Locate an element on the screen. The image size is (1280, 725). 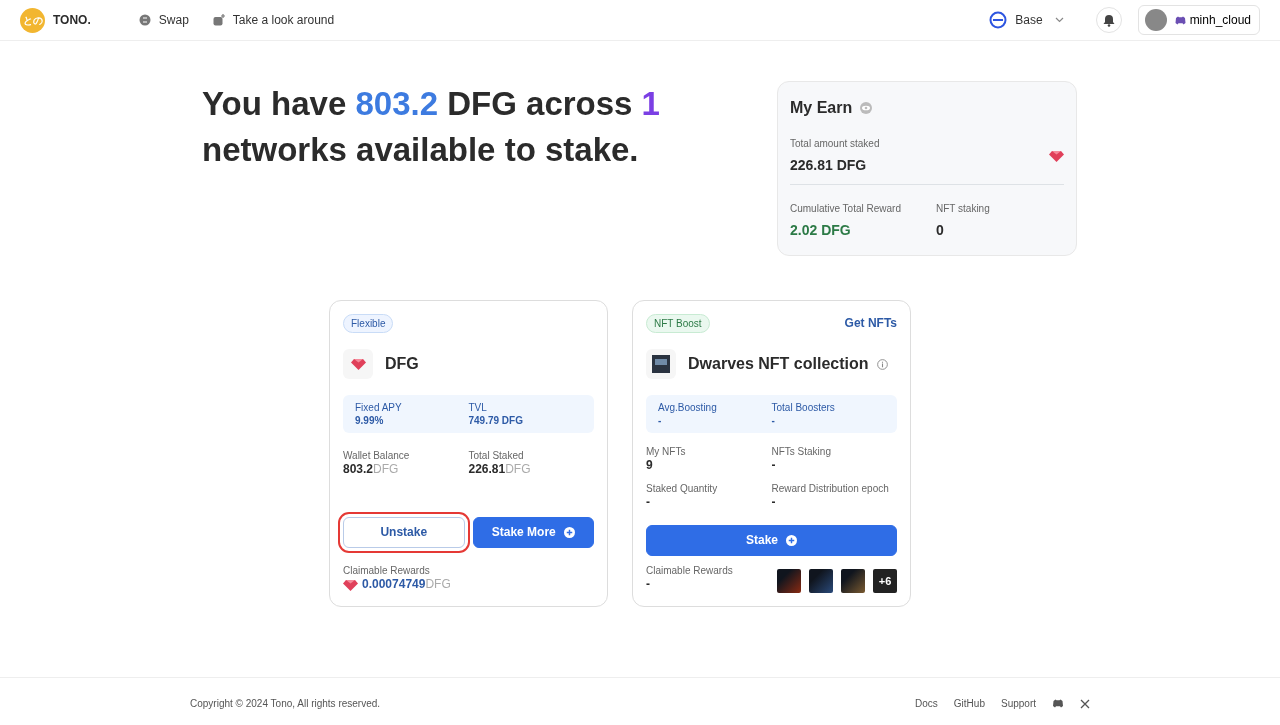
brand-name: TONO. is located at coordinates (72, 20).